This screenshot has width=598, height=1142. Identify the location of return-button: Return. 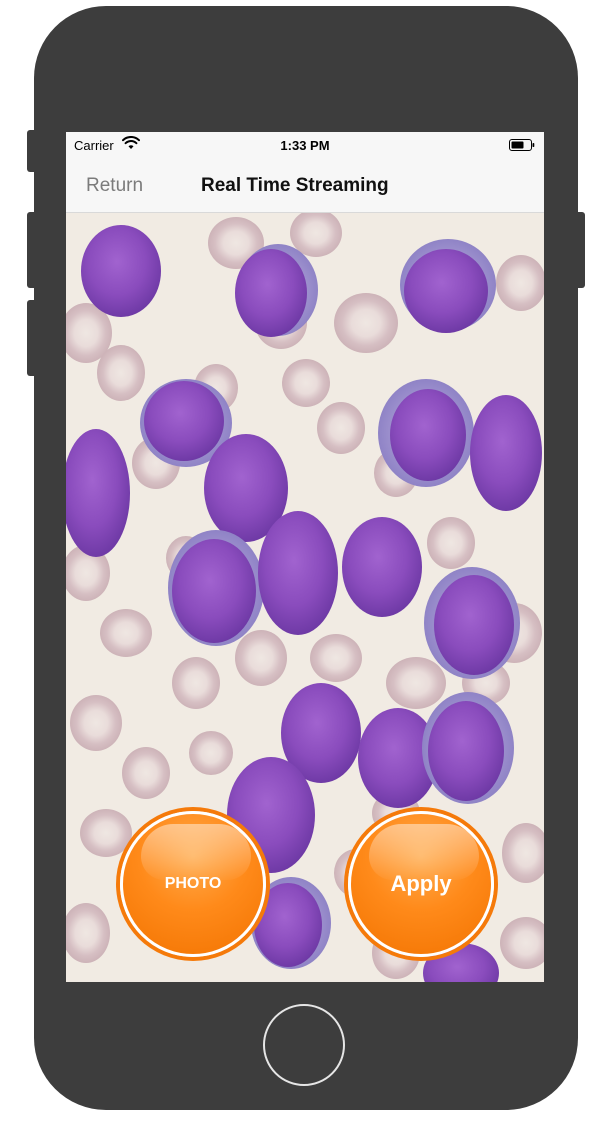
(114, 186).